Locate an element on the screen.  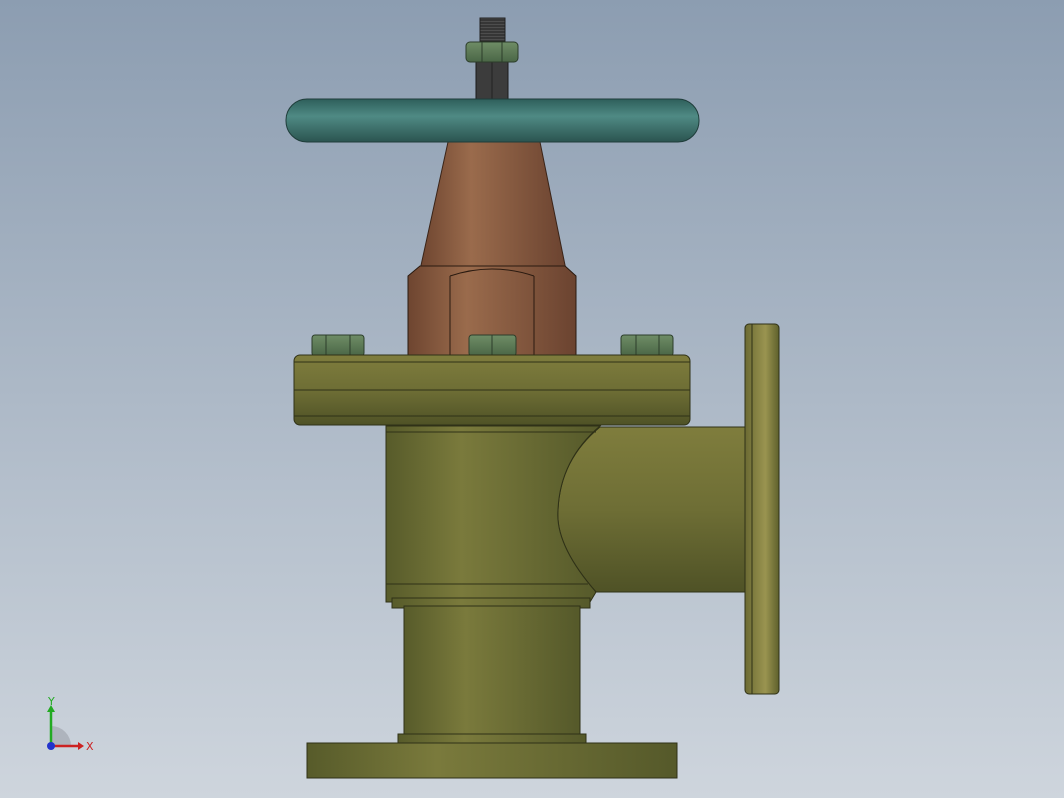
outlet-pipe is located at coordinates (651, 509).